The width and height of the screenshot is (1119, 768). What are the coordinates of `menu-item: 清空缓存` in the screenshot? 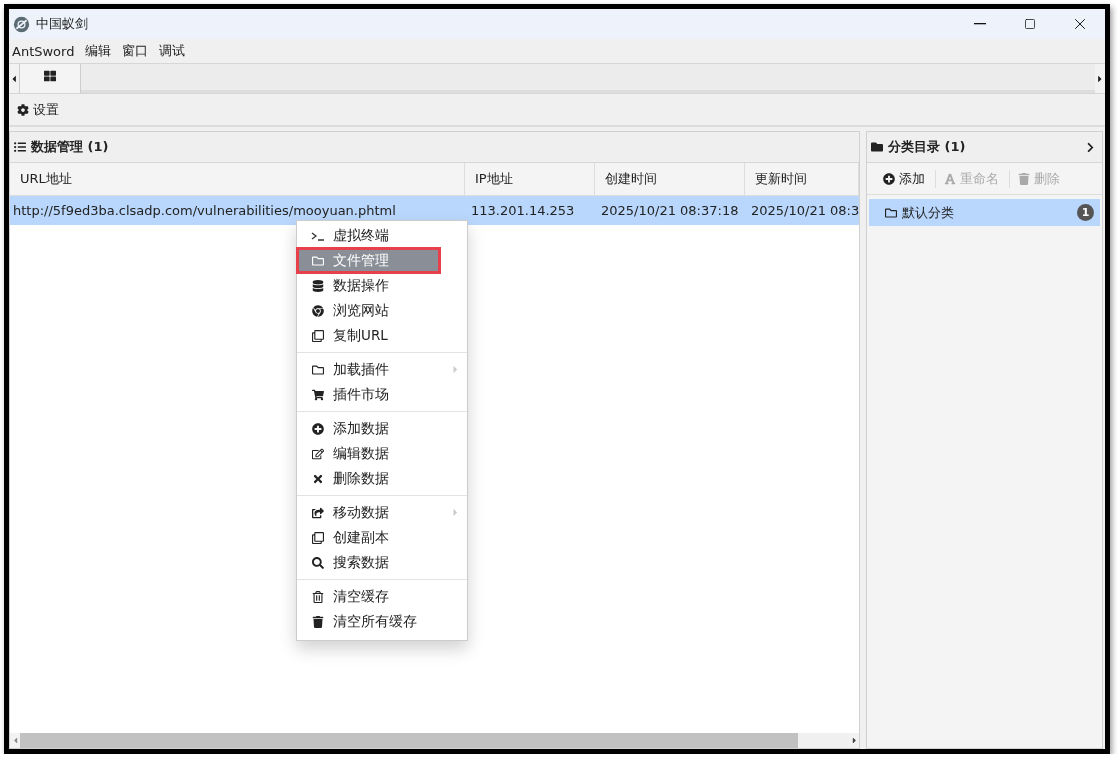 It's located at (382, 596).